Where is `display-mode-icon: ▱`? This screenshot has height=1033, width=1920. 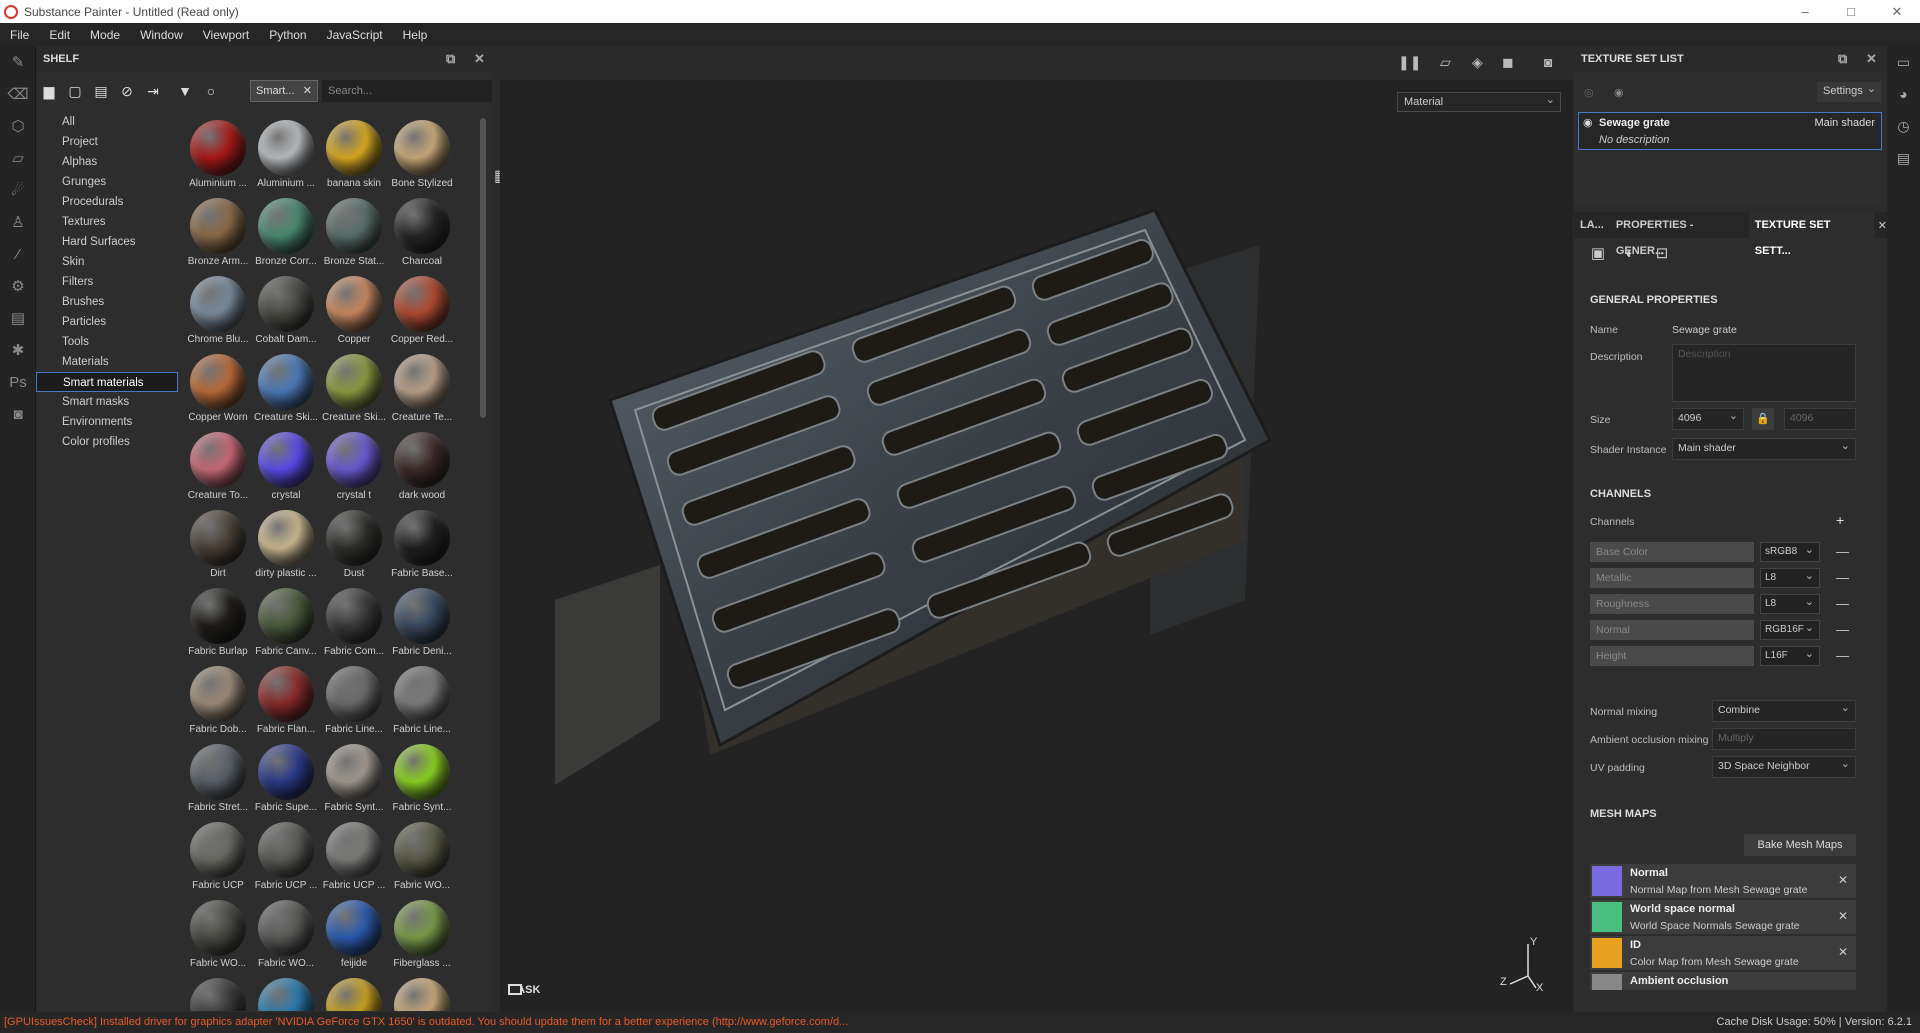
display-mode-icon: ▱ is located at coordinates (1445, 62).